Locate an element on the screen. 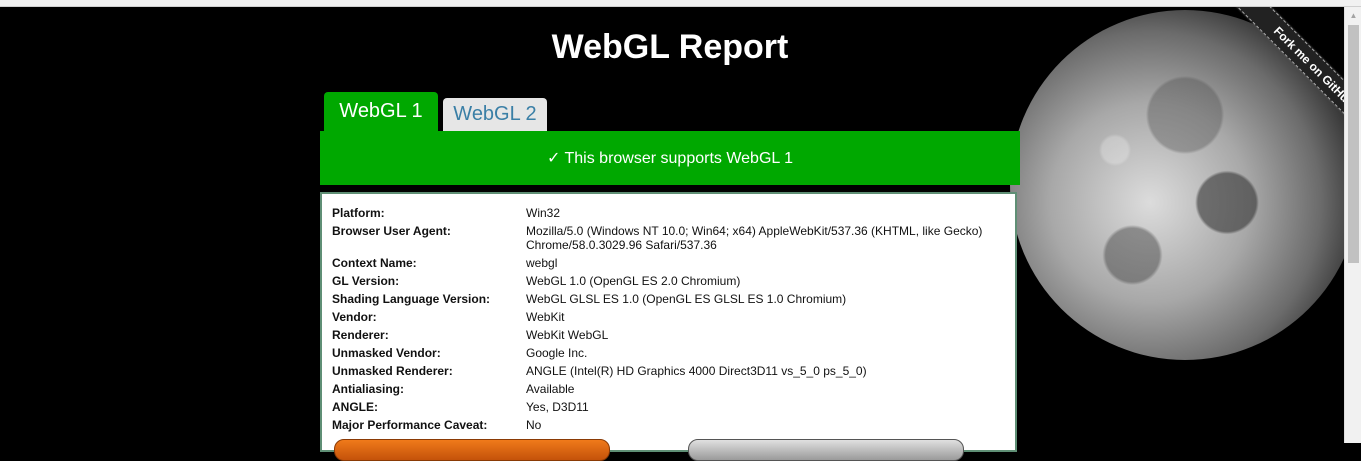  report-label: Vendor: is located at coordinates (354, 317).